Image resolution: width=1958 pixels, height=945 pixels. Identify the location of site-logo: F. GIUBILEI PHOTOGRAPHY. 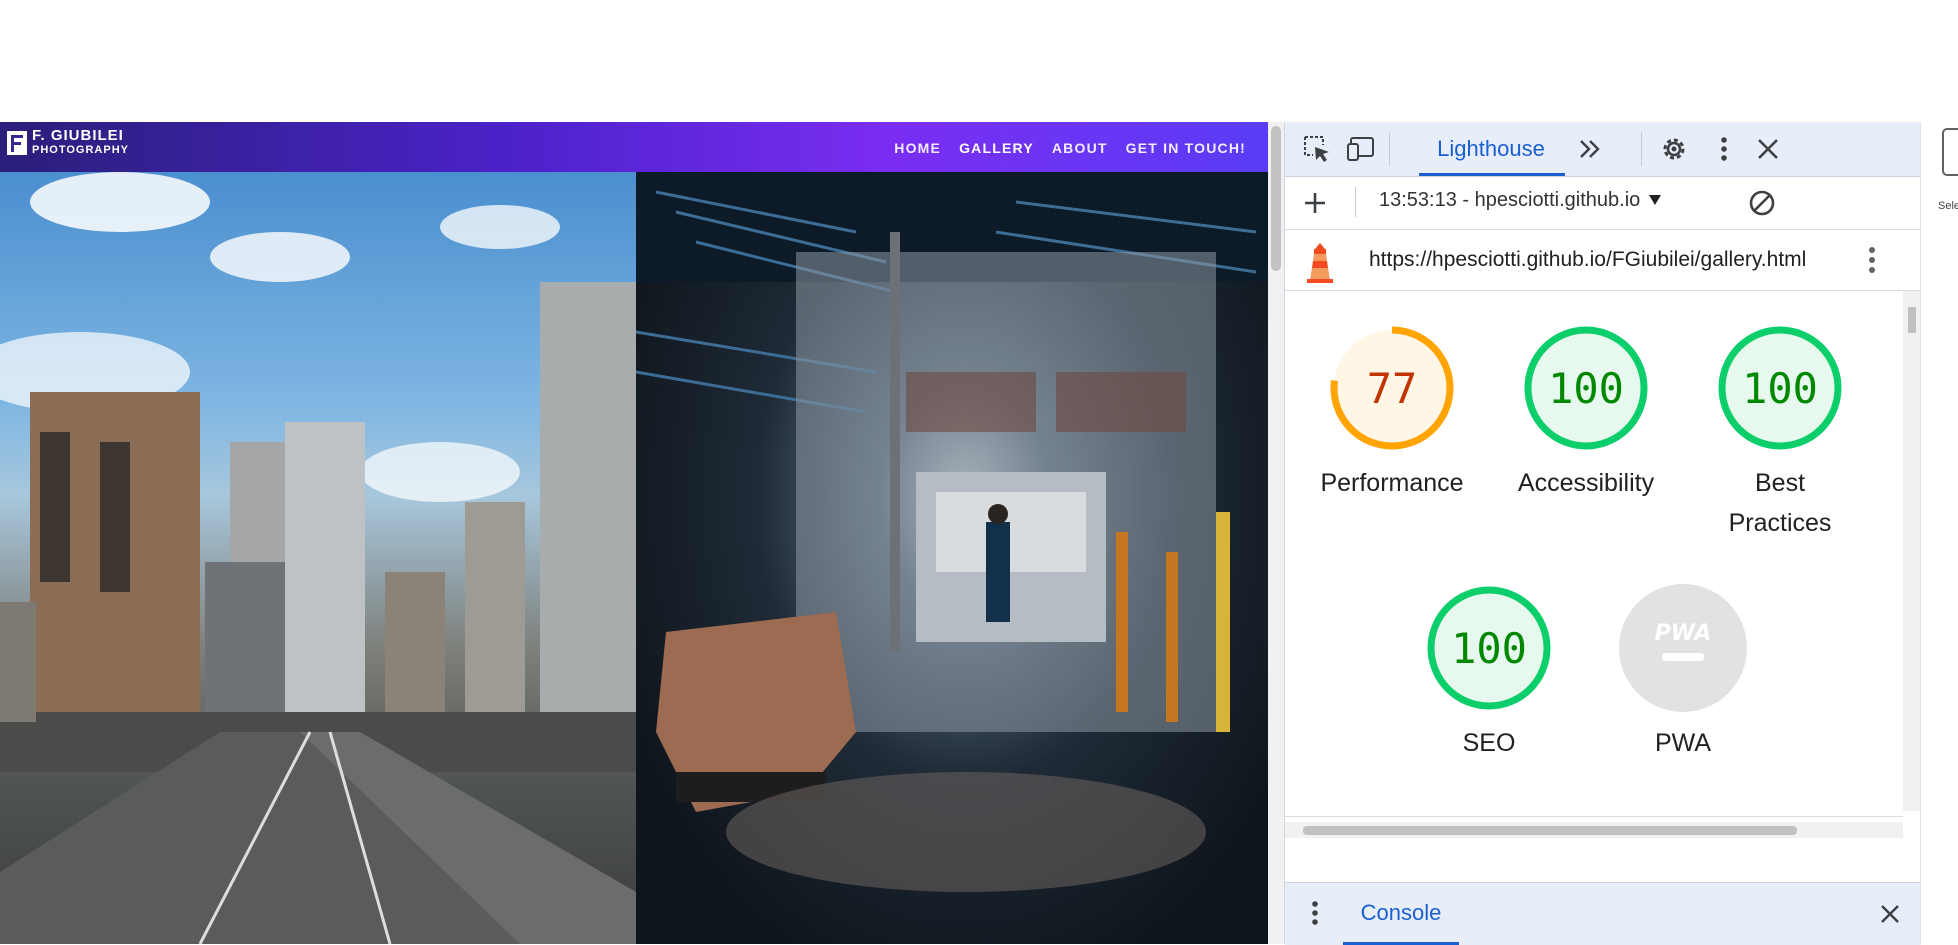
(67, 142).